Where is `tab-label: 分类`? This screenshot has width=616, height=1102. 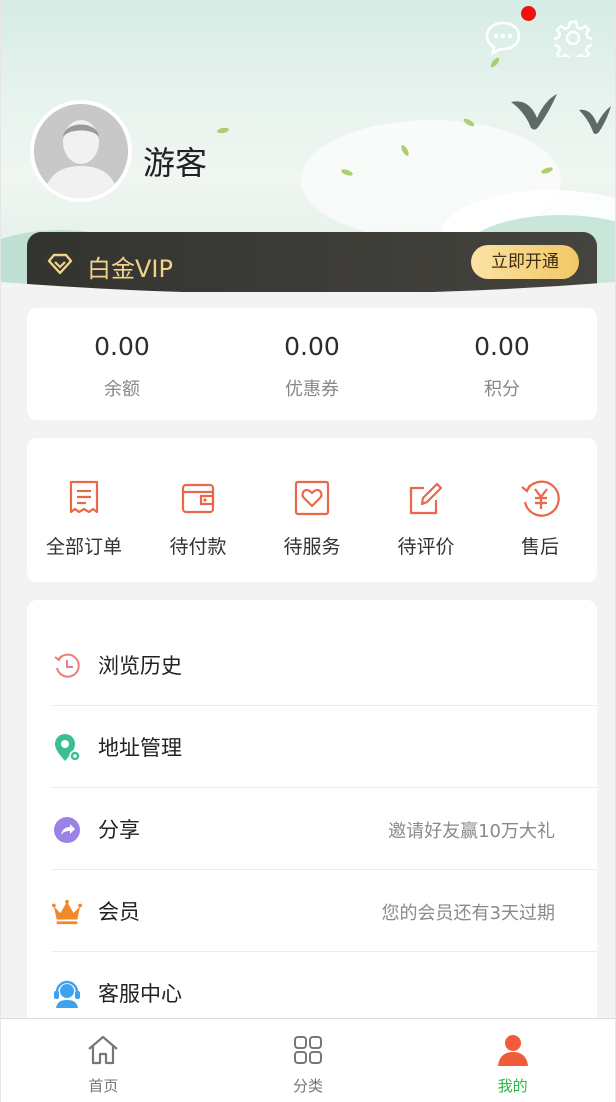
tab-label: 分类 is located at coordinates (308, 1086).